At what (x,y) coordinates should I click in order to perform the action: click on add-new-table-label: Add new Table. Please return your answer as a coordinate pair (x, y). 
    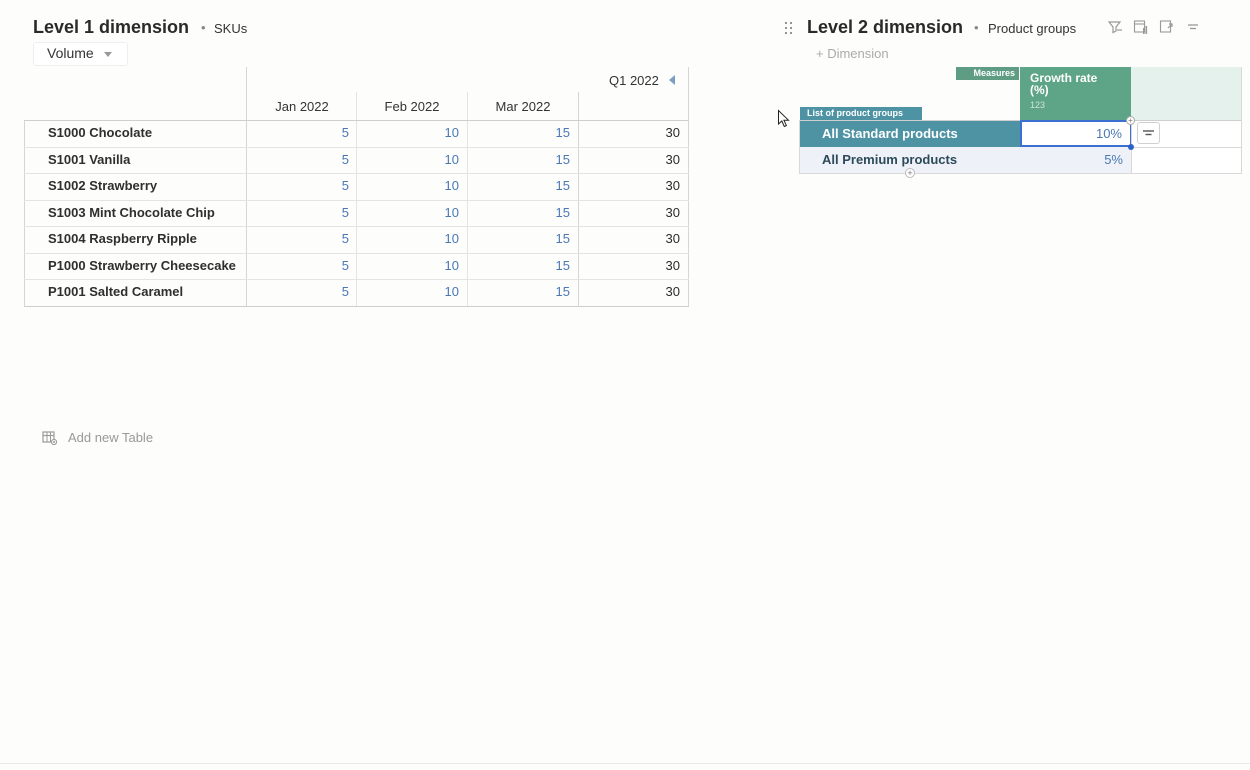
    Looking at the image, I should click on (111, 437).